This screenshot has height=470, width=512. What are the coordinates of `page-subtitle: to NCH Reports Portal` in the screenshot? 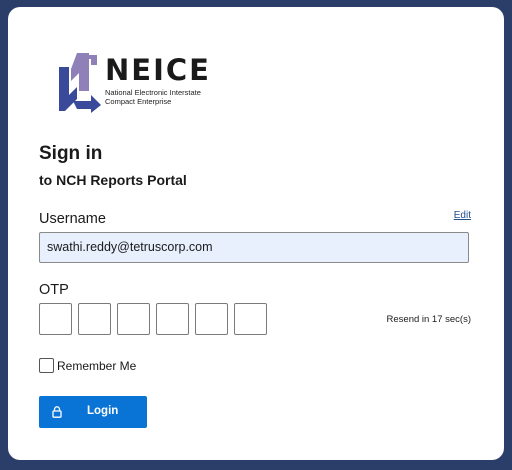 It's located at (113, 180).